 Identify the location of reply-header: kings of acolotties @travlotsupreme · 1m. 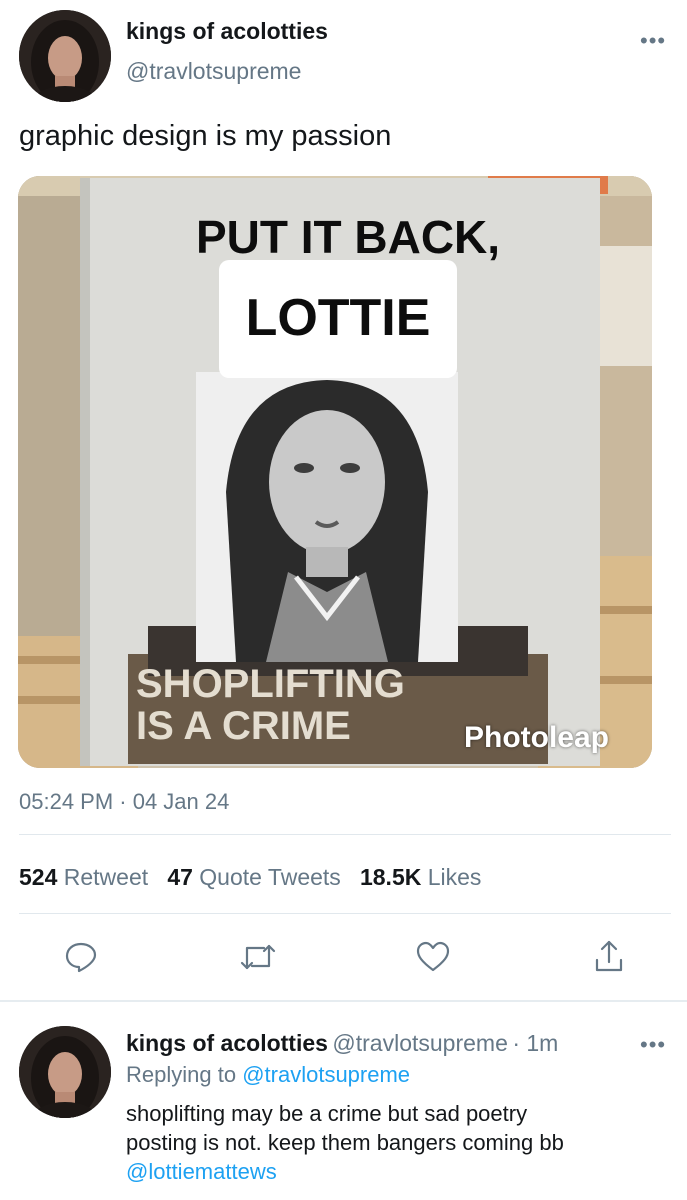
(342, 1043).